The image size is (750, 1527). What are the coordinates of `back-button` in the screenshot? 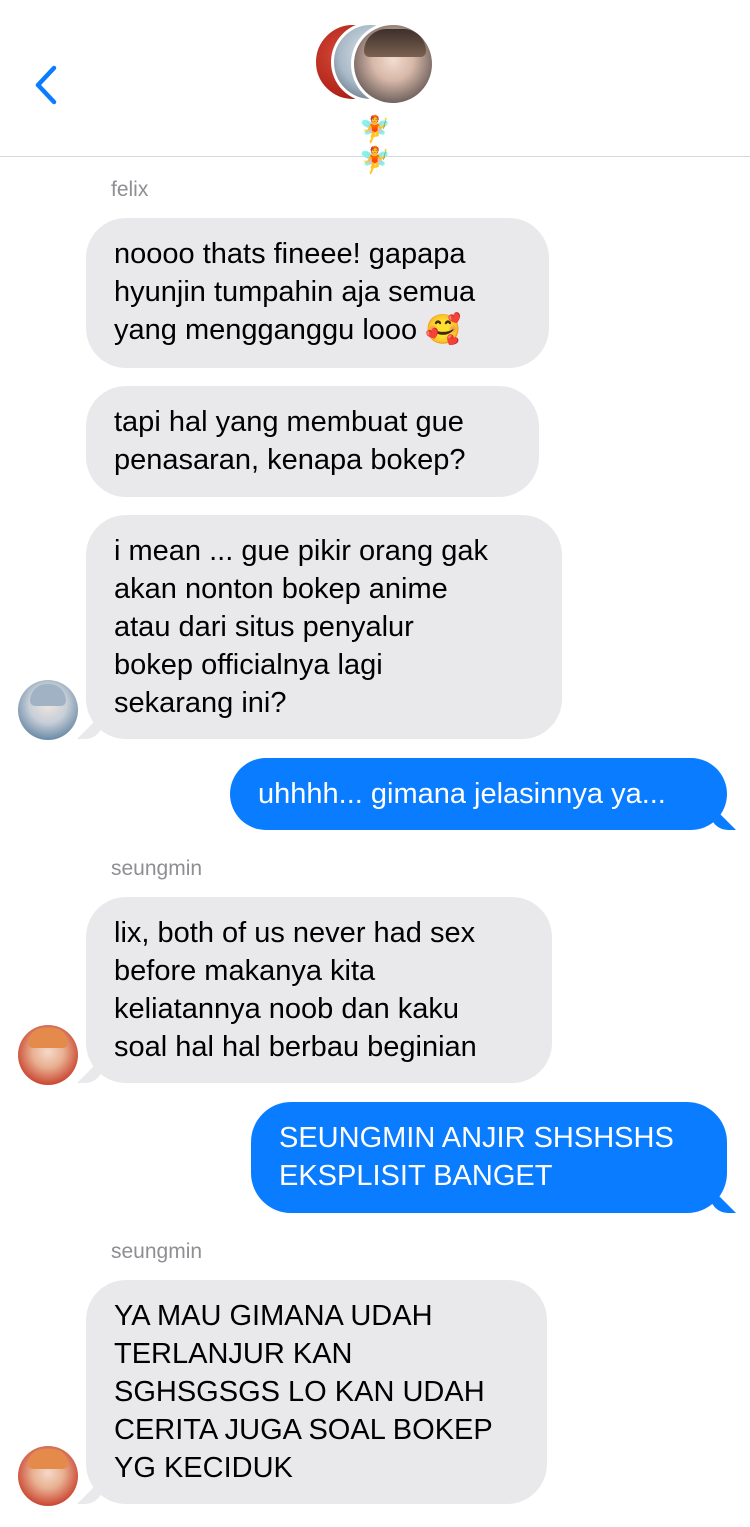 It's located at (48, 85).